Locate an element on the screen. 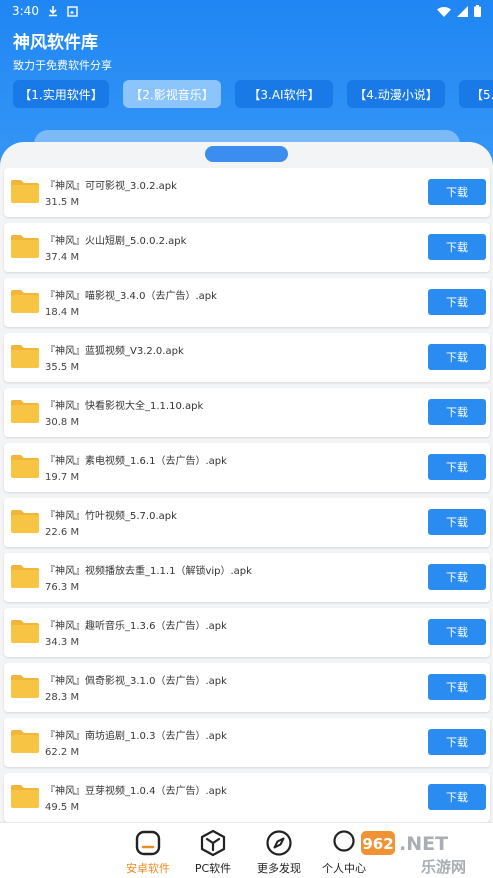 The width and height of the screenshot is (493, 878). file-row: 『神风』佩奇影视_3.1.0（去广告）.apk 28.3 M 下载 is located at coordinates (247, 687).